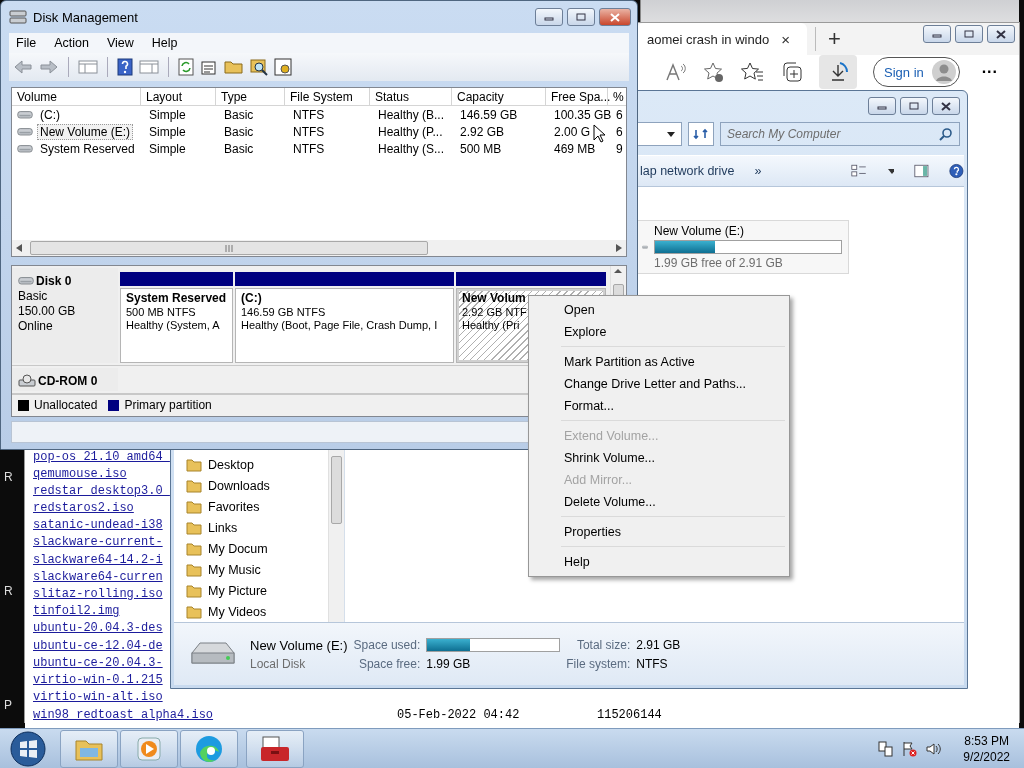 The image size is (1024, 768). Describe the element at coordinates (828, 39) in the screenshot. I see `new-tab-button: +` at that location.